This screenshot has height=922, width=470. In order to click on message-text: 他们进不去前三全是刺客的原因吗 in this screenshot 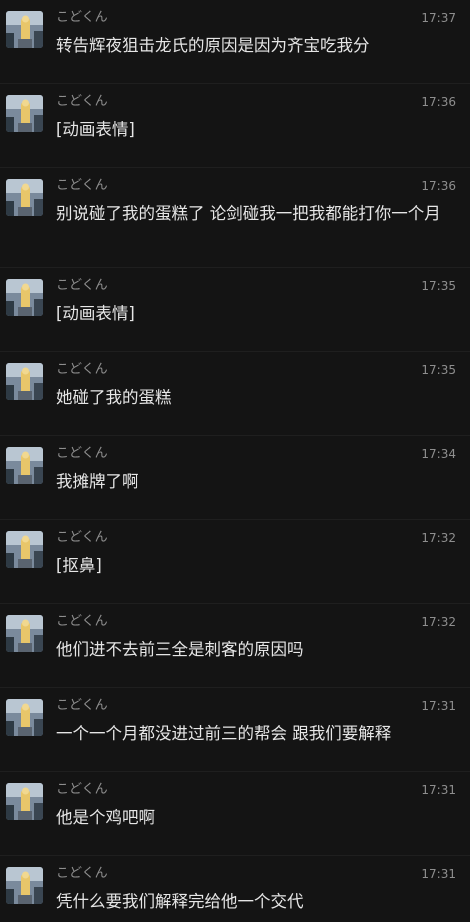, I will do `click(180, 649)`.